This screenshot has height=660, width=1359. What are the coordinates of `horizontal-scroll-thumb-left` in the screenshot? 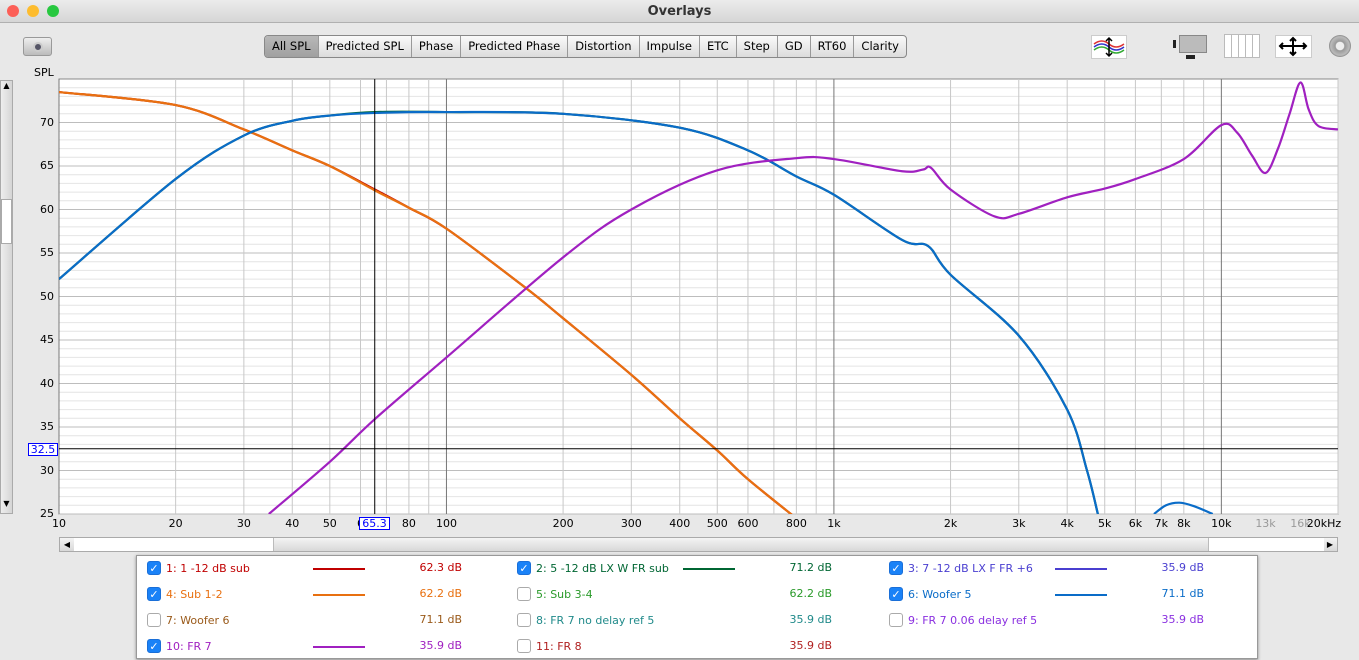 It's located at (174, 544).